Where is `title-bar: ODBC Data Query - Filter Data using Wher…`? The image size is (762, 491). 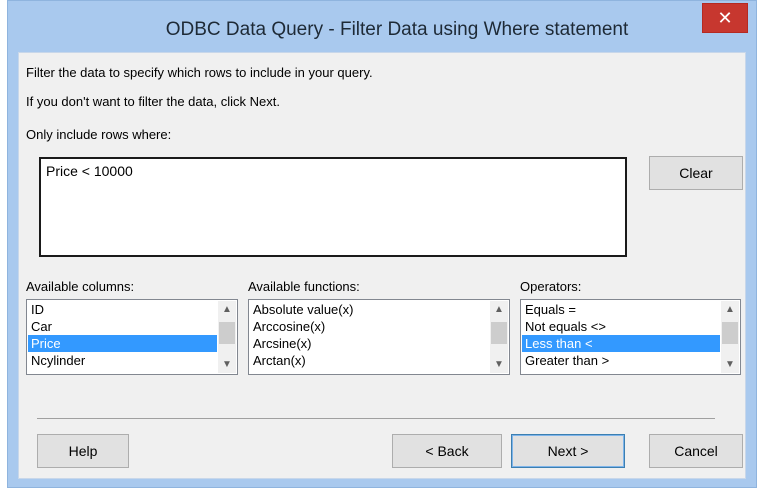 title-bar: ODBC Data Query - Filter Data using Wher… is located at coordinates (382, 29).